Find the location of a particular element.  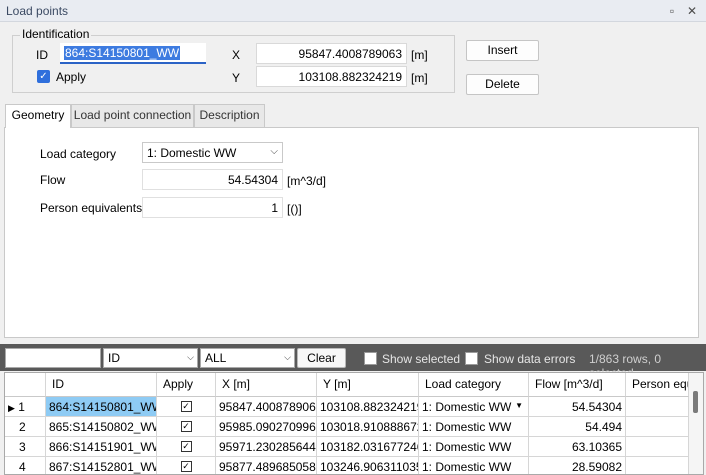

column-header-person-equivalents: Person equ is located at coordinates (657, 385).